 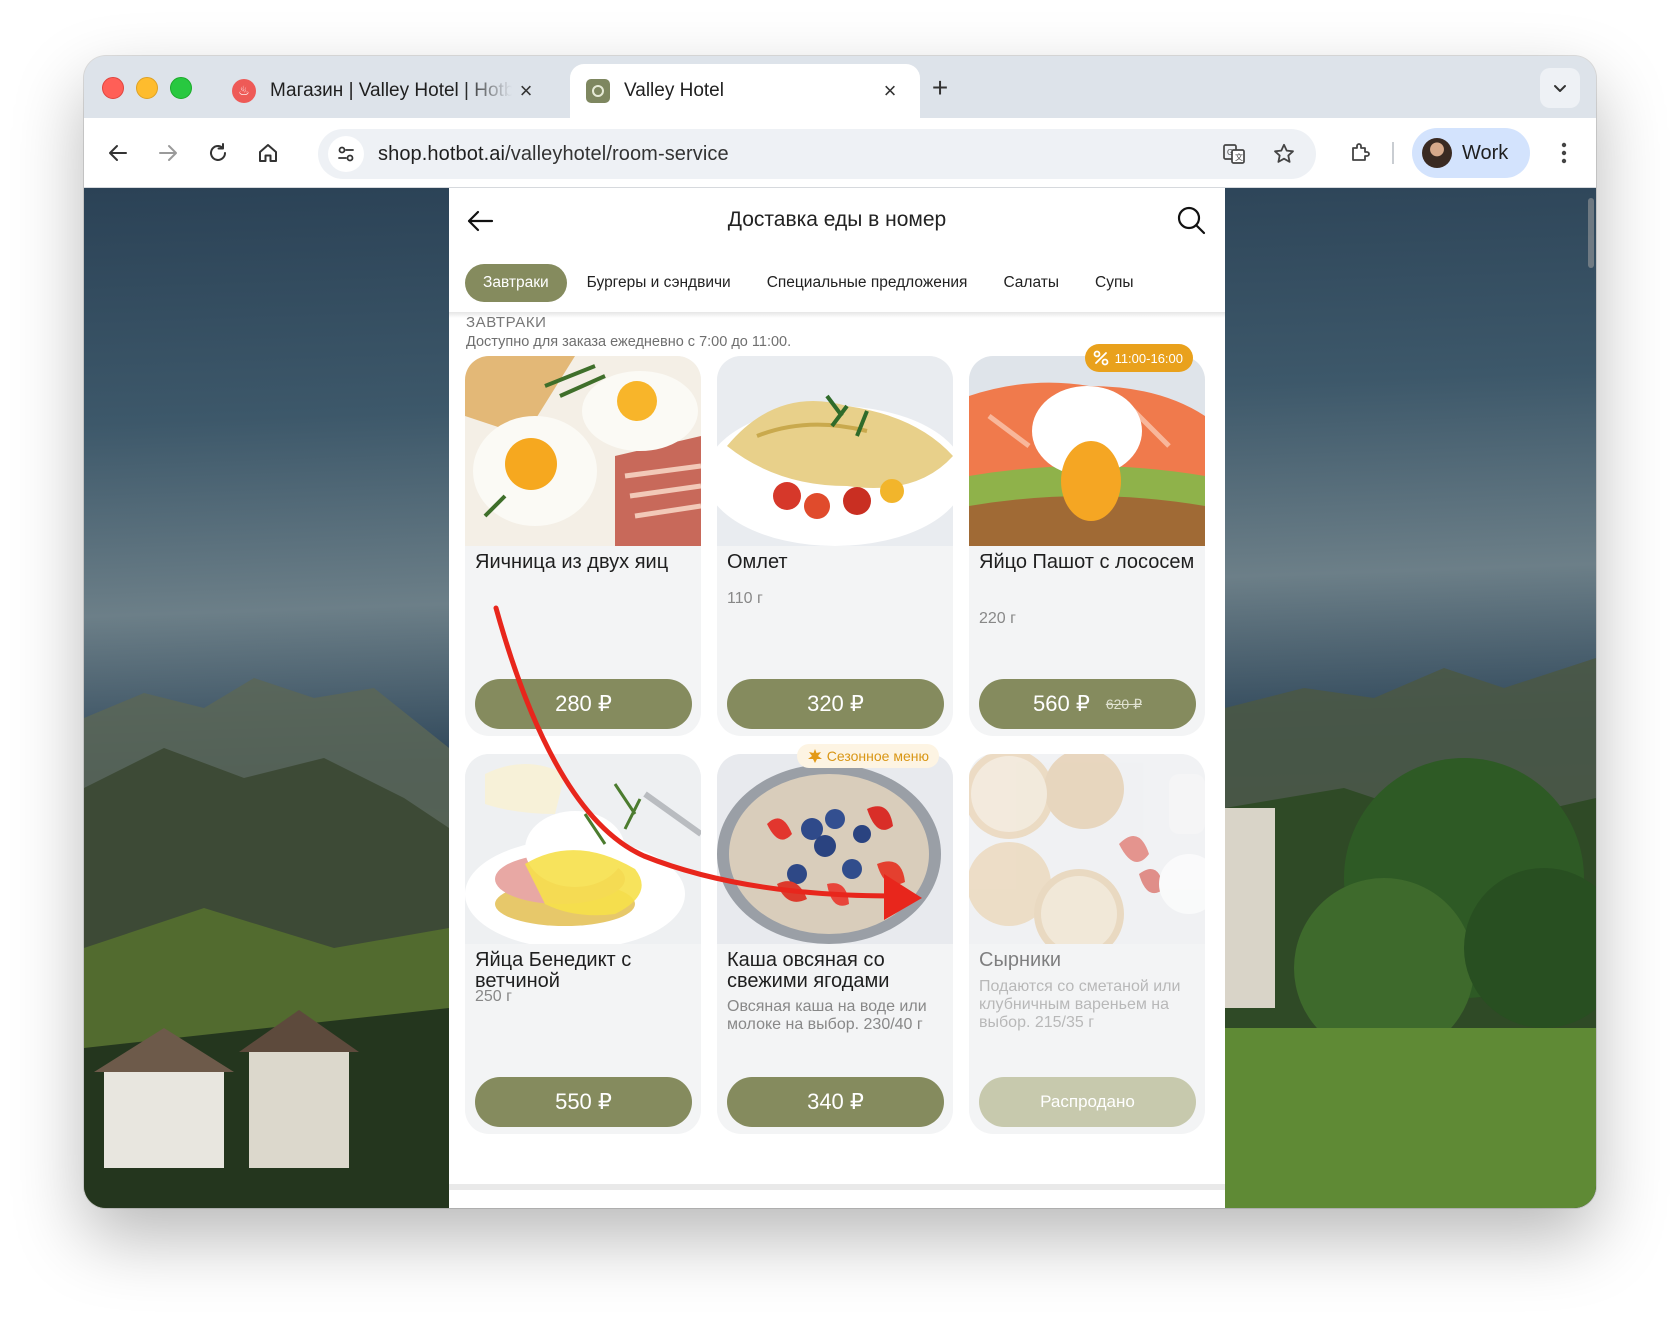 I want to click on price-label: 550 ₽, so click(x=583, y=1101).